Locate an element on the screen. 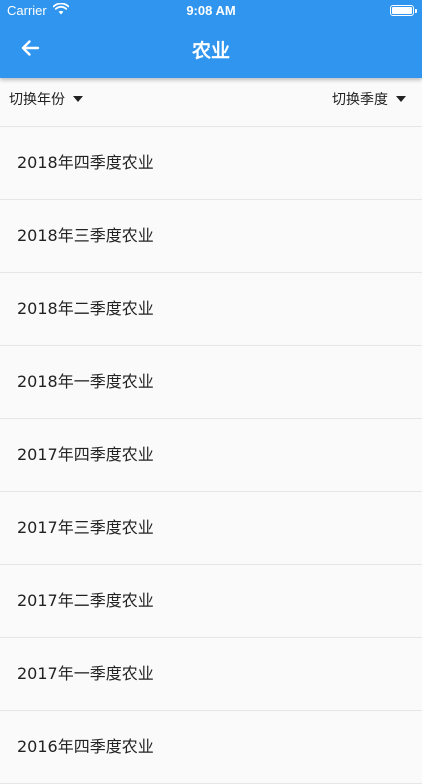 This screenshot has height=784, width=422. list-item: 2018年四季度农业 is located at coordinates (211, 163).